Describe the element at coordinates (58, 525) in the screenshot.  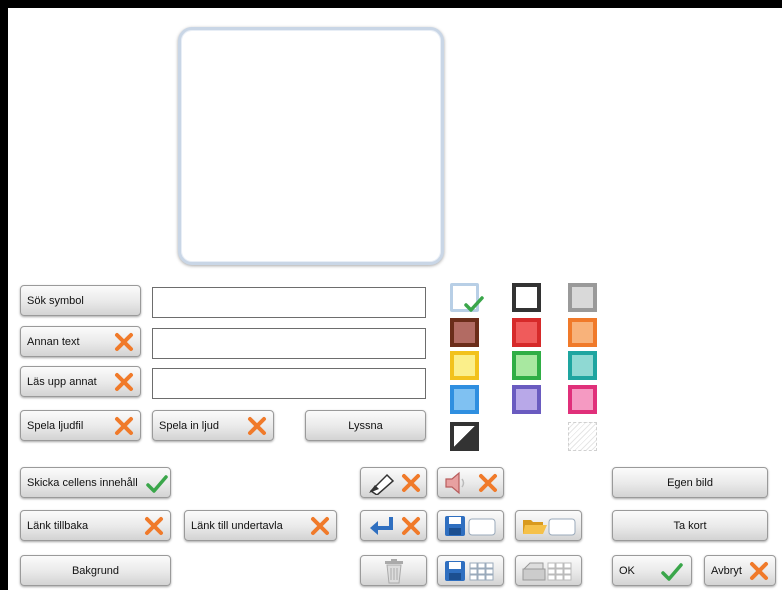
I see `link-back-label: Länk tillbaka` at that location.